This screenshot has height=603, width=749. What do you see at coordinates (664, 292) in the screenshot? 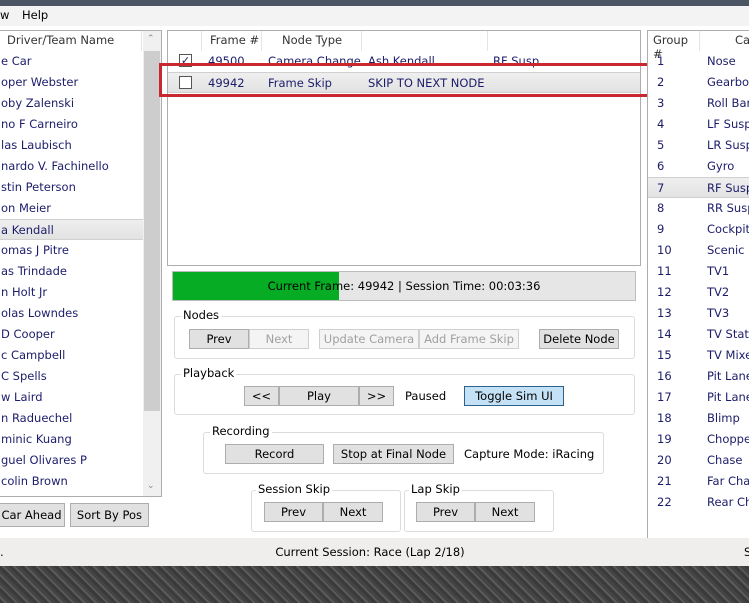
I see `camera-group-number: 12` at bounding box center [664, 292].